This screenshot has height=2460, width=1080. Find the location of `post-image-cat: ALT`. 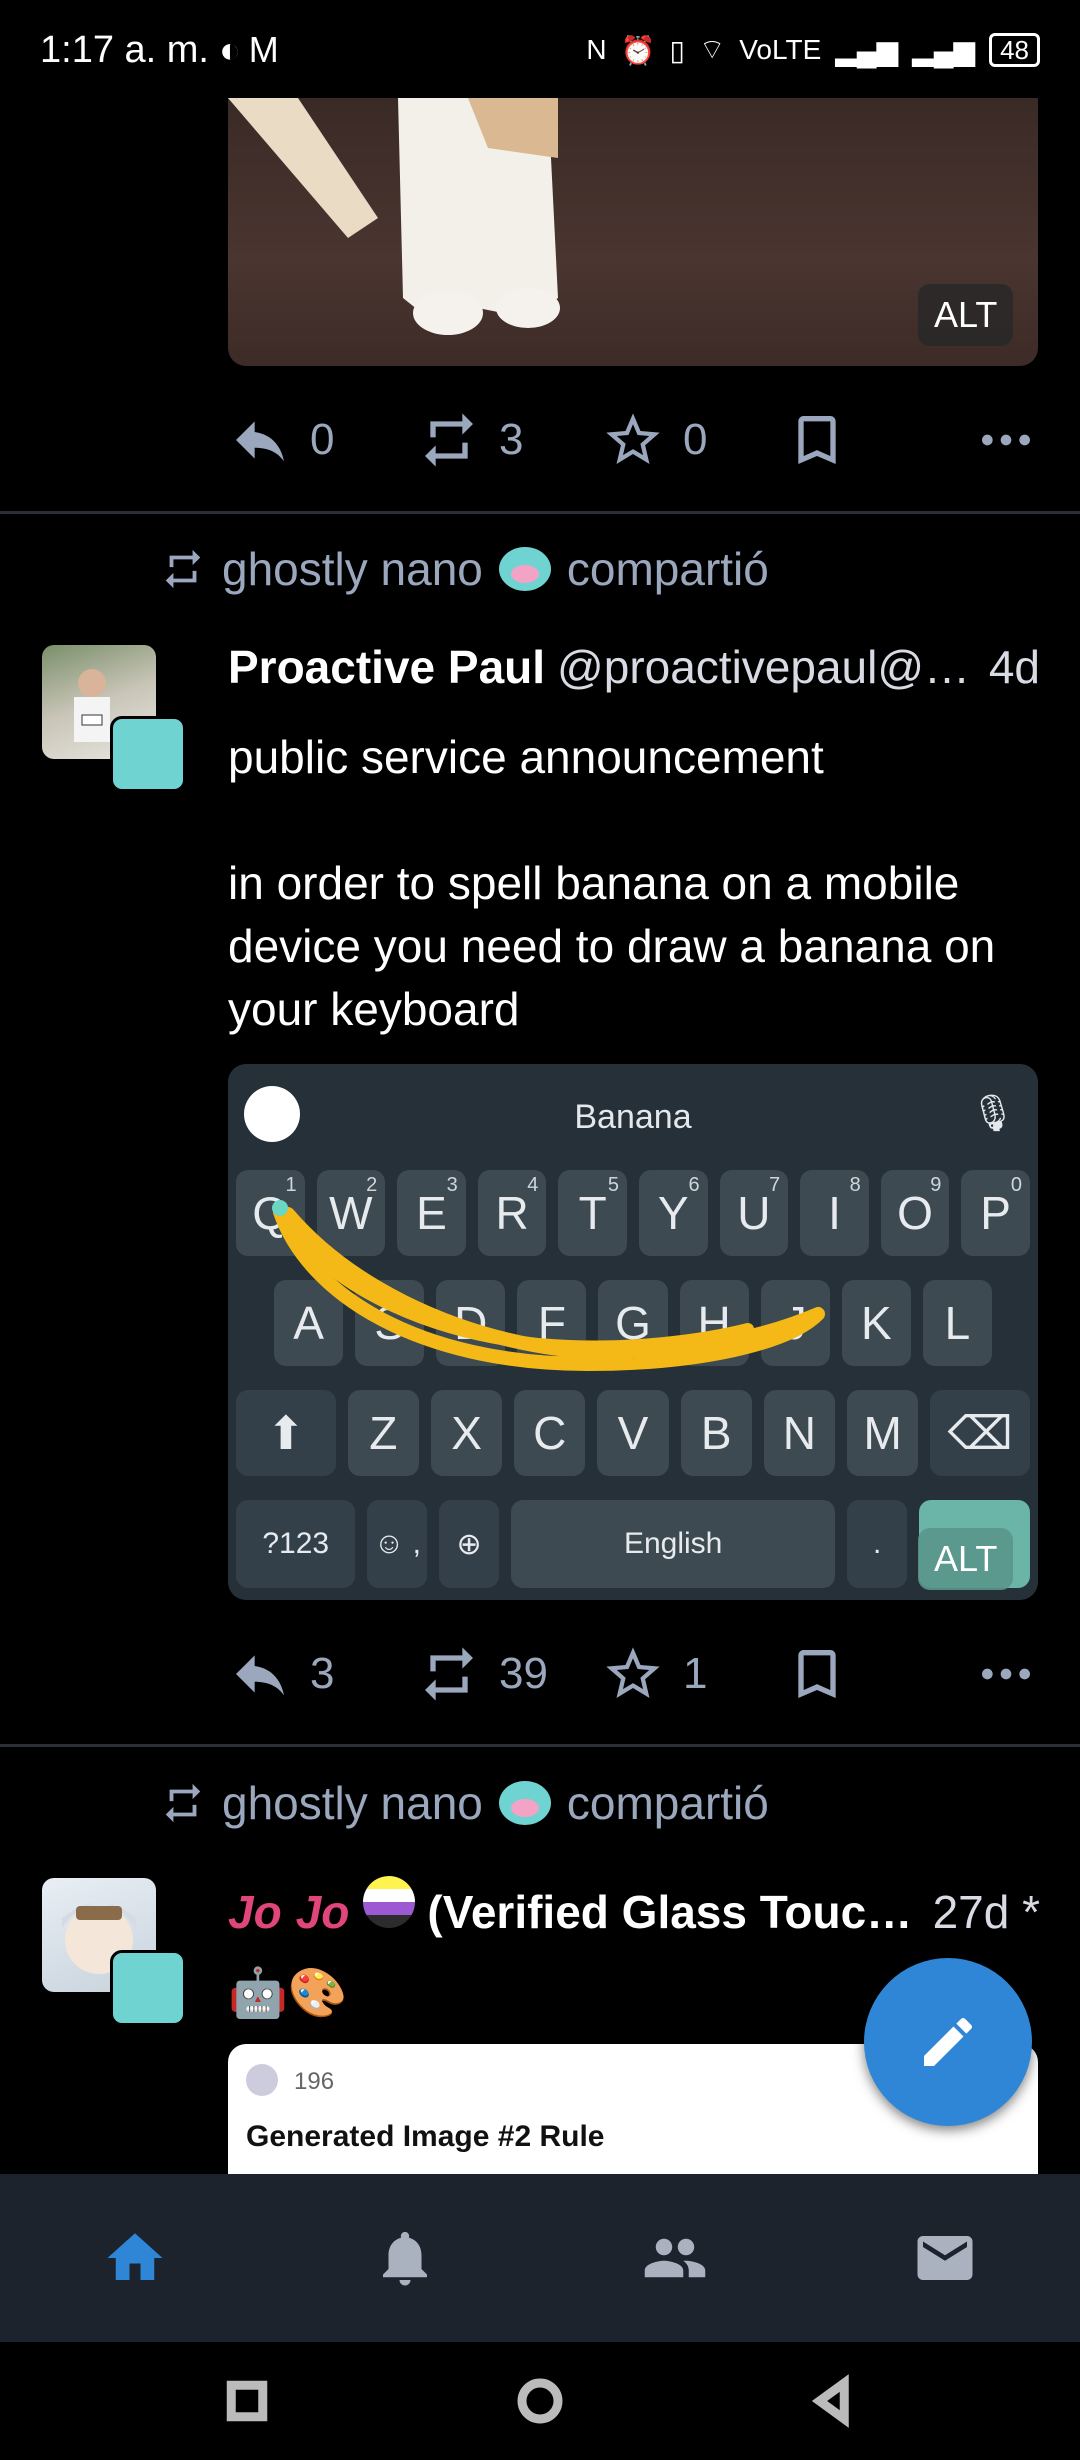

post-image-cat: ALT is located at coordinates (633, 232).